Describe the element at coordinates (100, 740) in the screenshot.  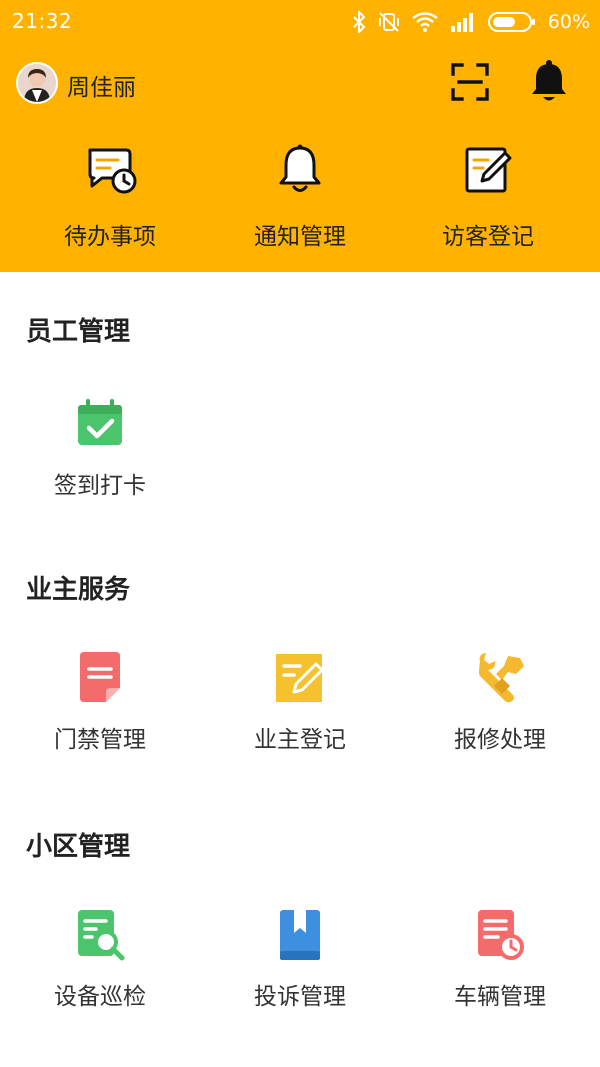
I see `tile-label: 门禁管理` at that location.